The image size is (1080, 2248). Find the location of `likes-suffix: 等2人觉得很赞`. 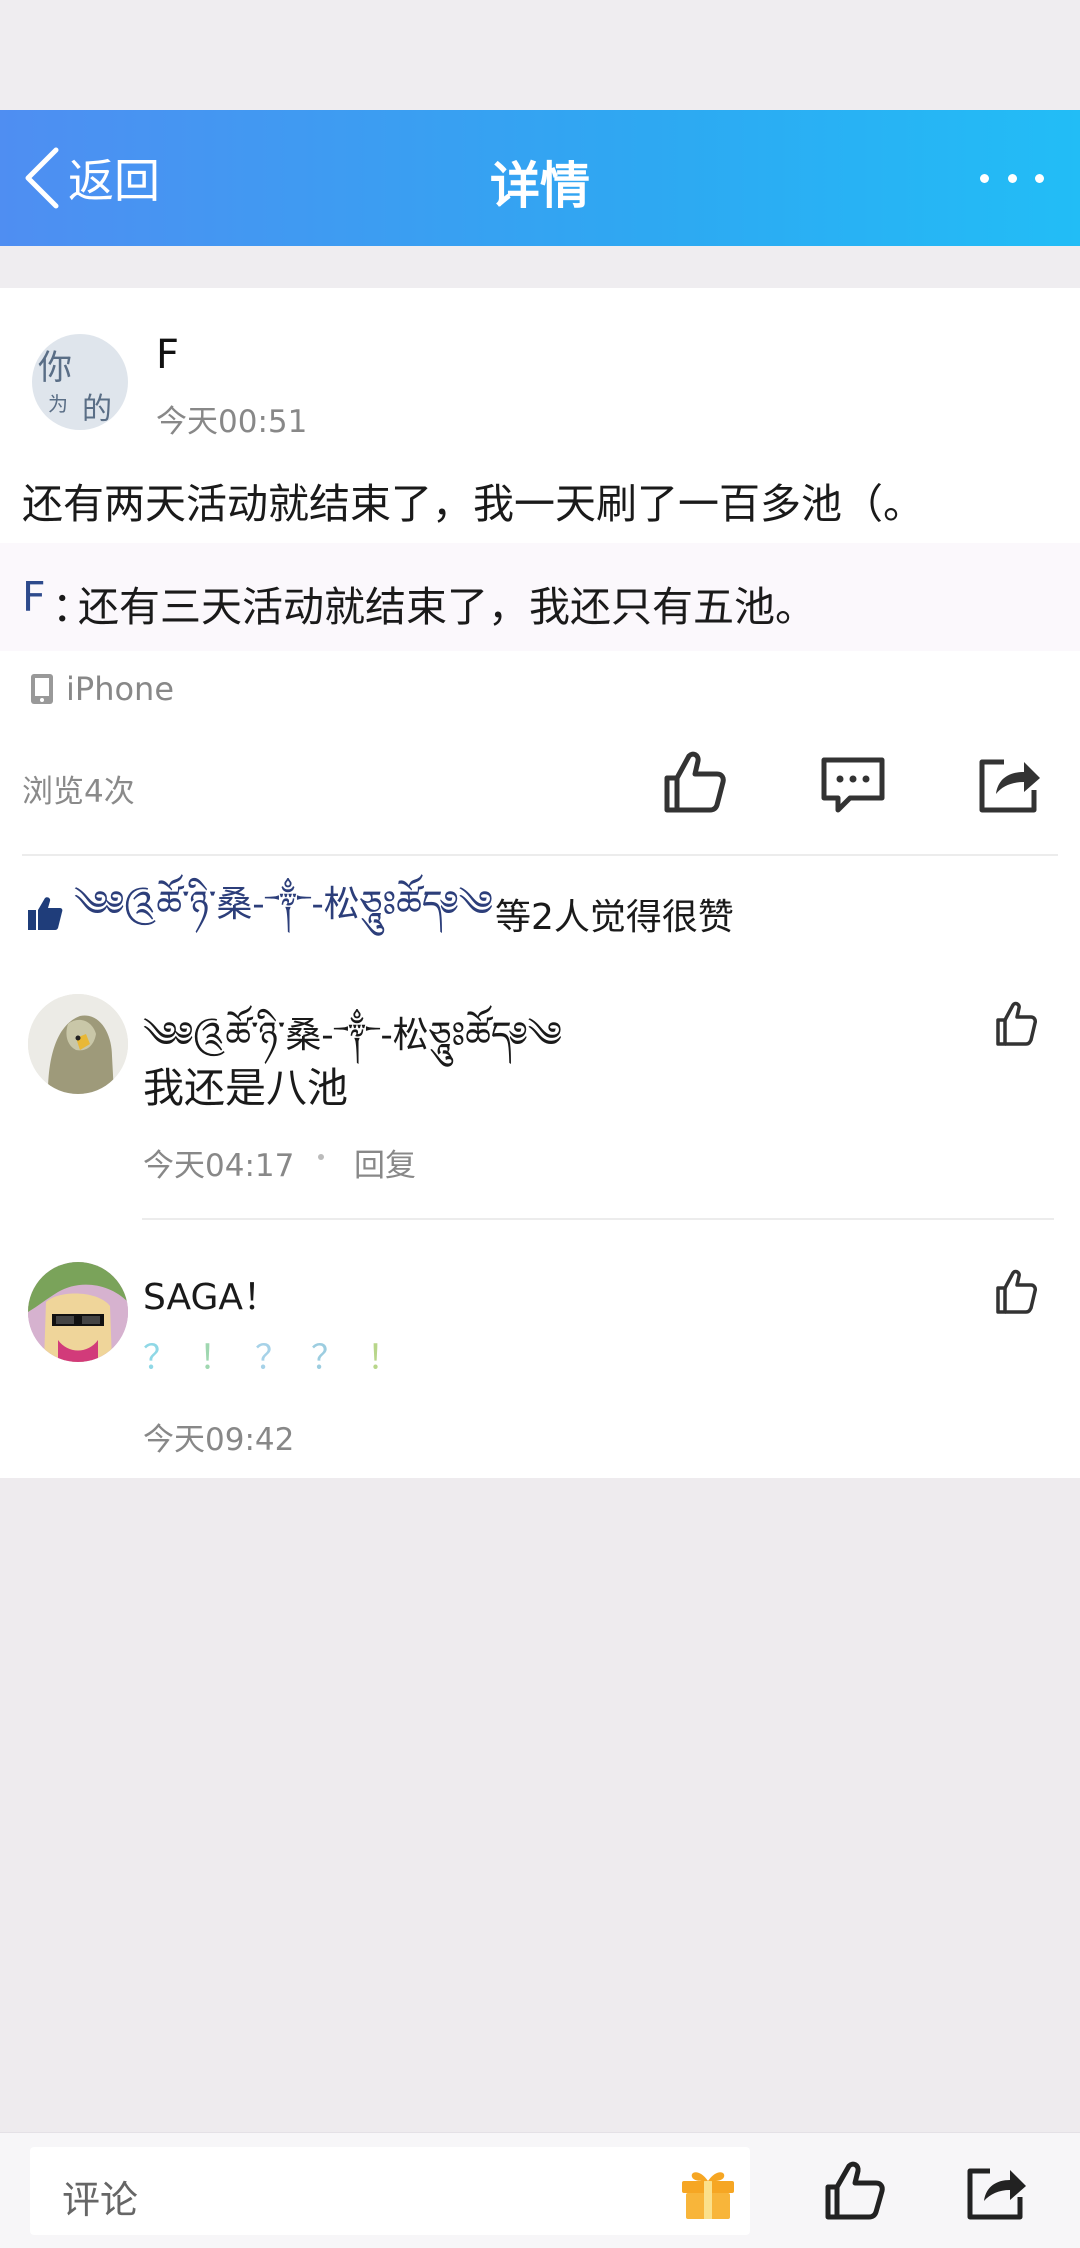

likes-suffix: 等2人觉得很赞 is located at coordinates (614, 917).